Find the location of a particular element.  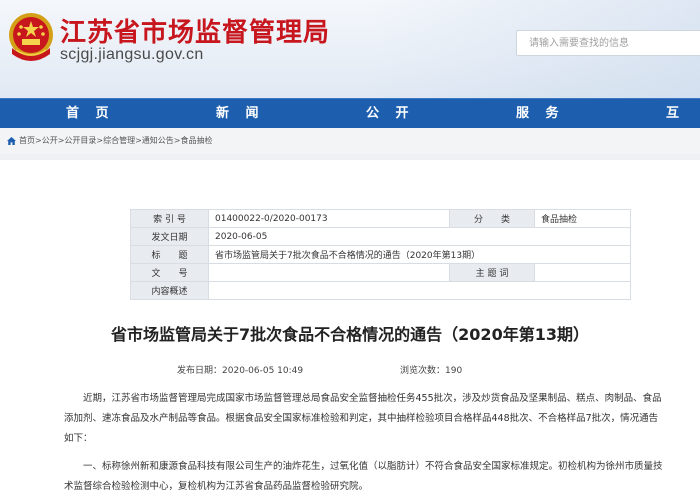

view-count-label: 浏览次数： is located at coordinates (423, 371).